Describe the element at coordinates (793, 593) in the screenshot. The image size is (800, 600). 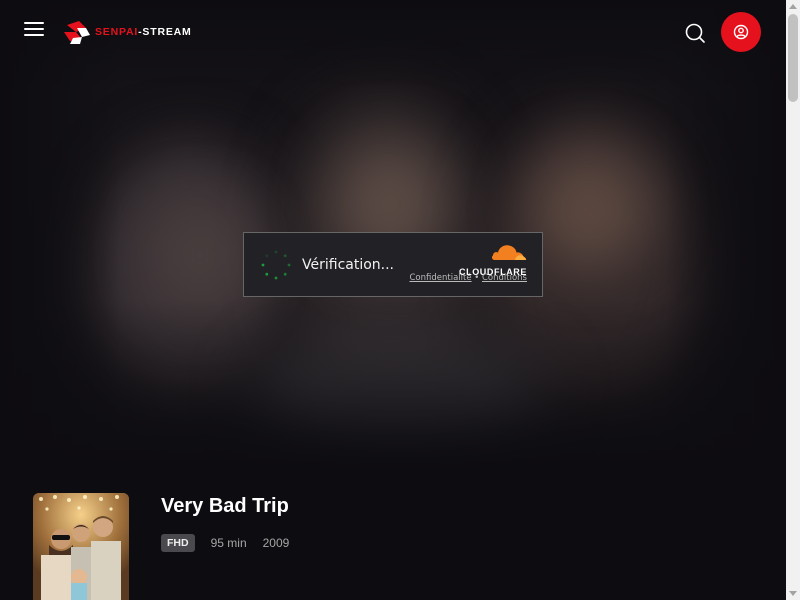
I see `scroll-down-arrow-icon` at that location.